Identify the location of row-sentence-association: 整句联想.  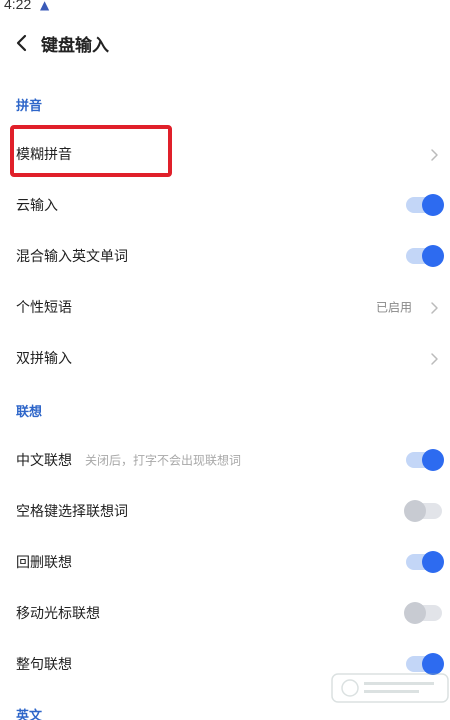
(225, 663).